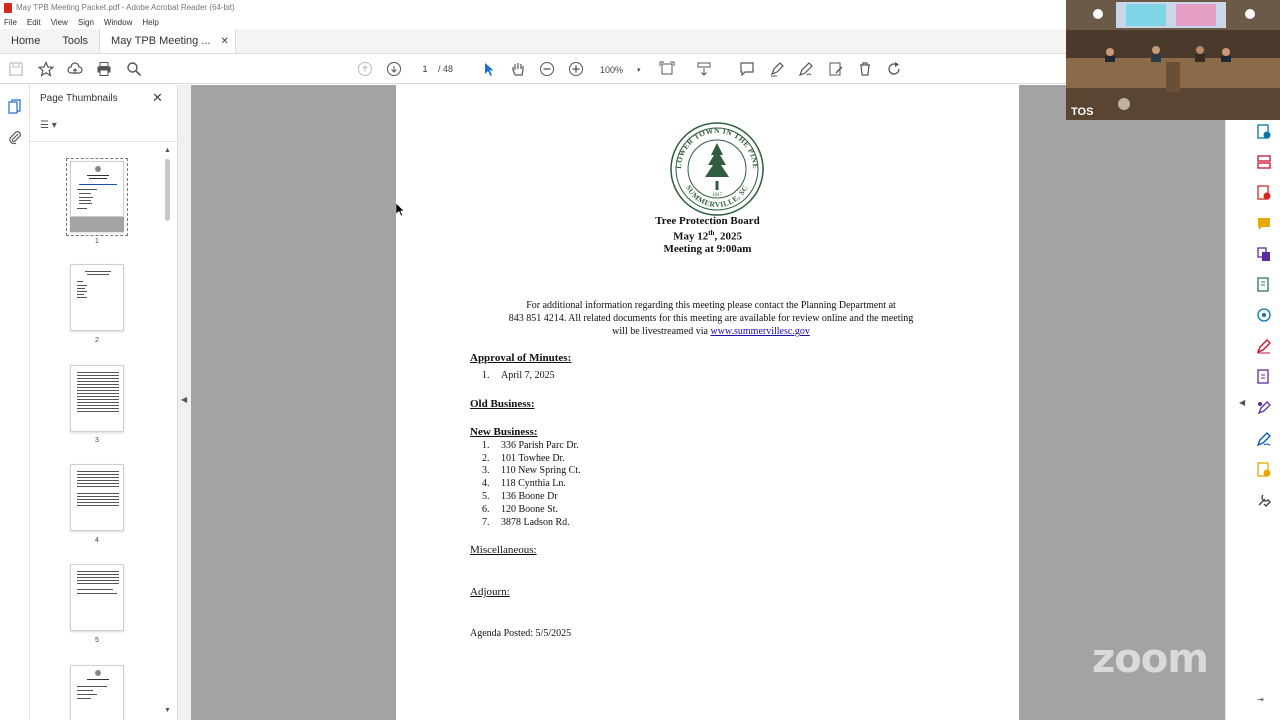 Image resolution: width=1280 pixels, height=720 pixels. Describe the element at coordinates (533, 483) in the screenshot. I see `item-text: 118 Cynthia Ln.` at that location.